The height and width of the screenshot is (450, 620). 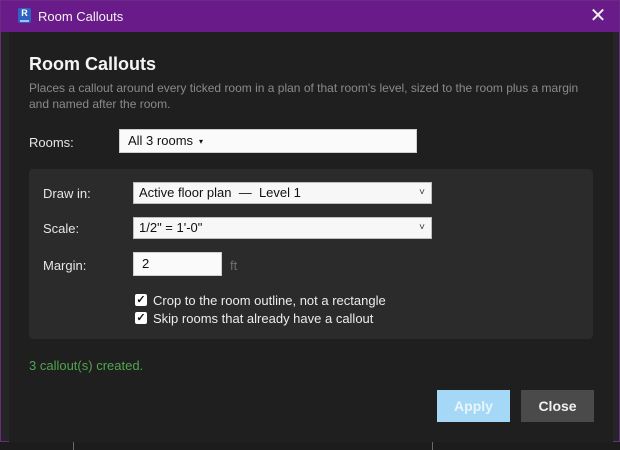 I want to click on draw-in-value: Active floor plan — Level 1, so click(x=220, y=192).